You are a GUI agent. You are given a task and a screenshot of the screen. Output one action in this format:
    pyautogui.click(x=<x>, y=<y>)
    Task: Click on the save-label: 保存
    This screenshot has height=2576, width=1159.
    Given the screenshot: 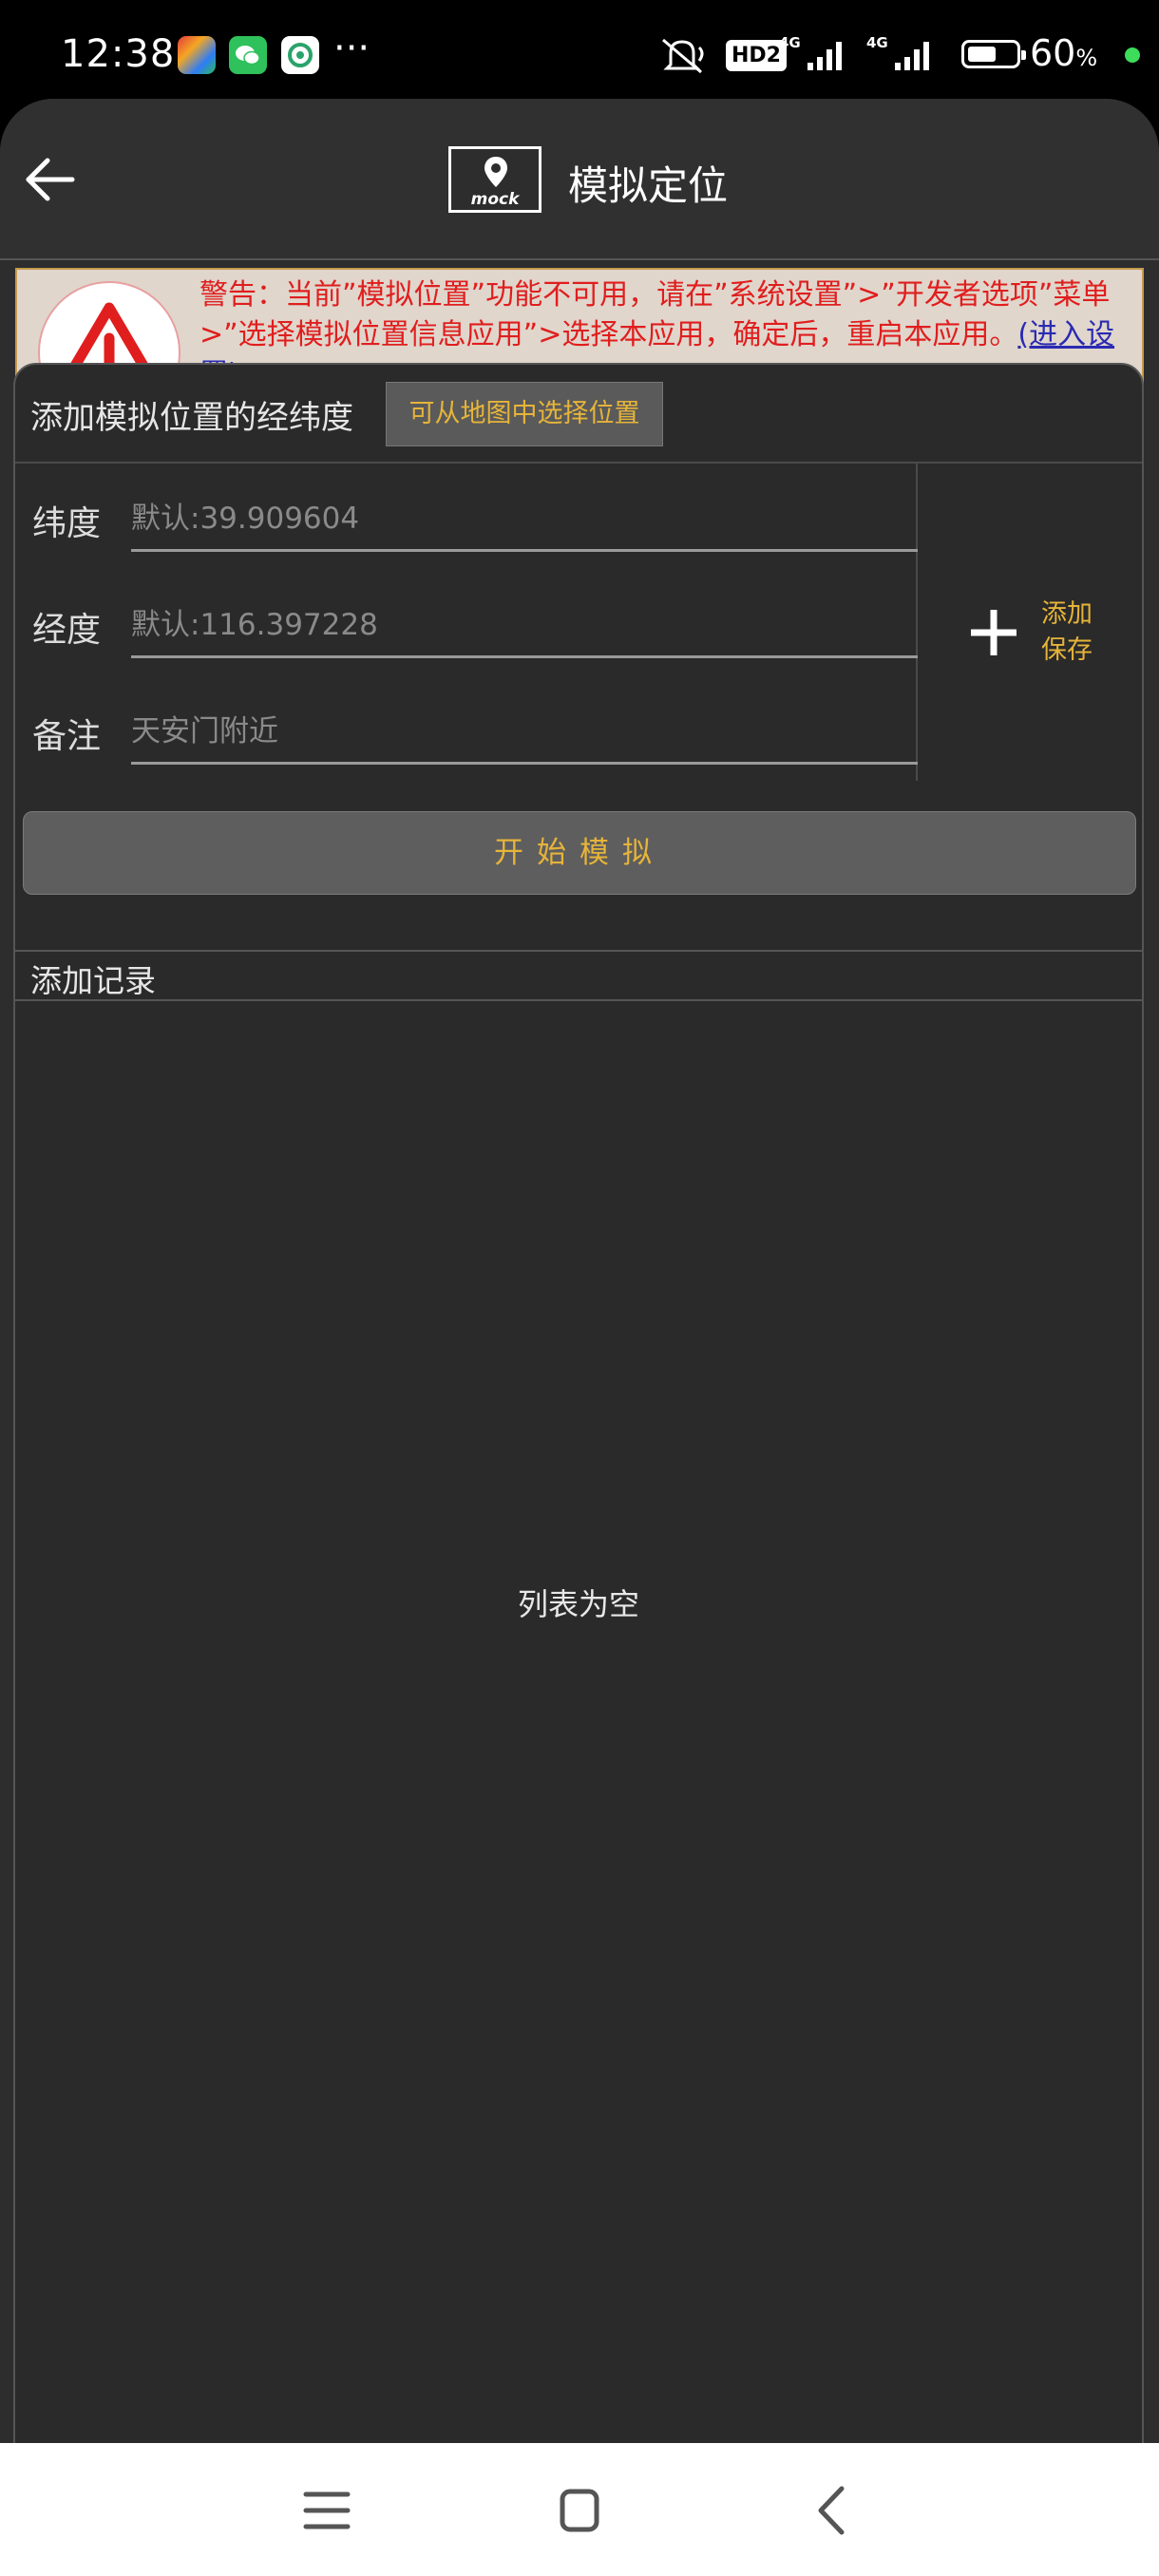 What is the action you would take?
    pyautogui.click(x=1066, y=650)
    